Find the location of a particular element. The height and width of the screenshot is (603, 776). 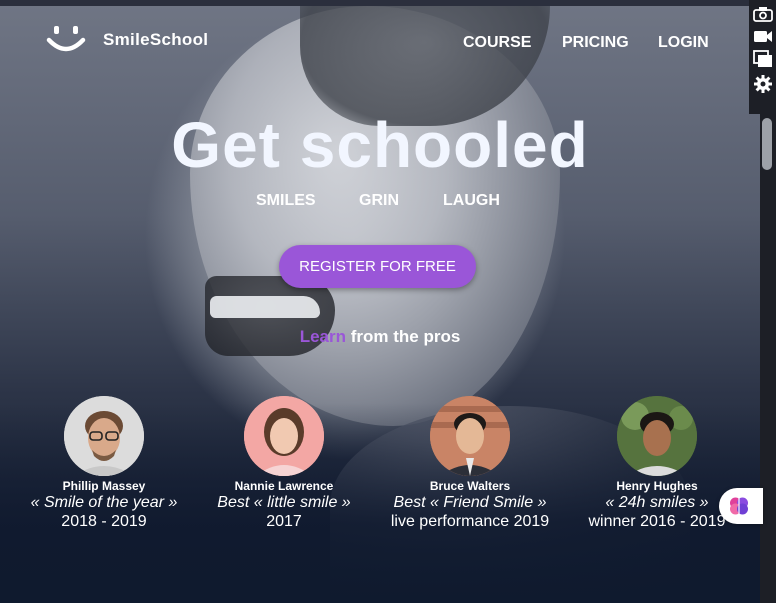

learn-tagline: Learn from the pros is located at coordinates (380, 337).